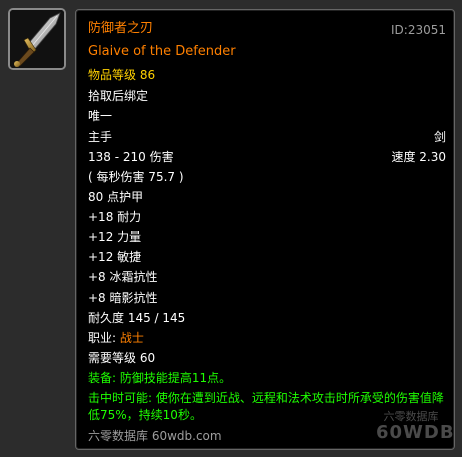 This screenshot has width=462, height=457. I want to click on watermark-cn: 六零数据库, so click(411, 416).